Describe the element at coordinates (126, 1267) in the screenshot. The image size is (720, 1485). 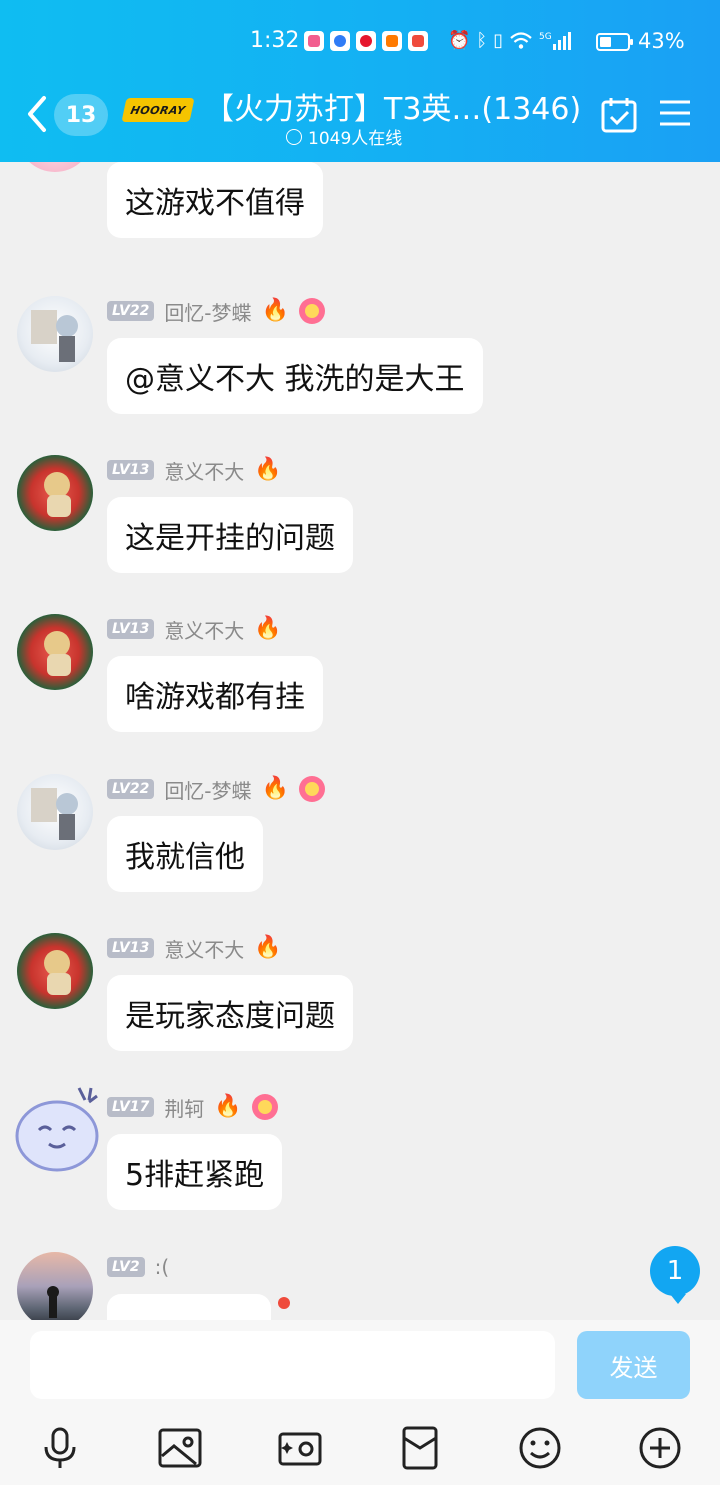
I see `level-badge: LV2` at that location.